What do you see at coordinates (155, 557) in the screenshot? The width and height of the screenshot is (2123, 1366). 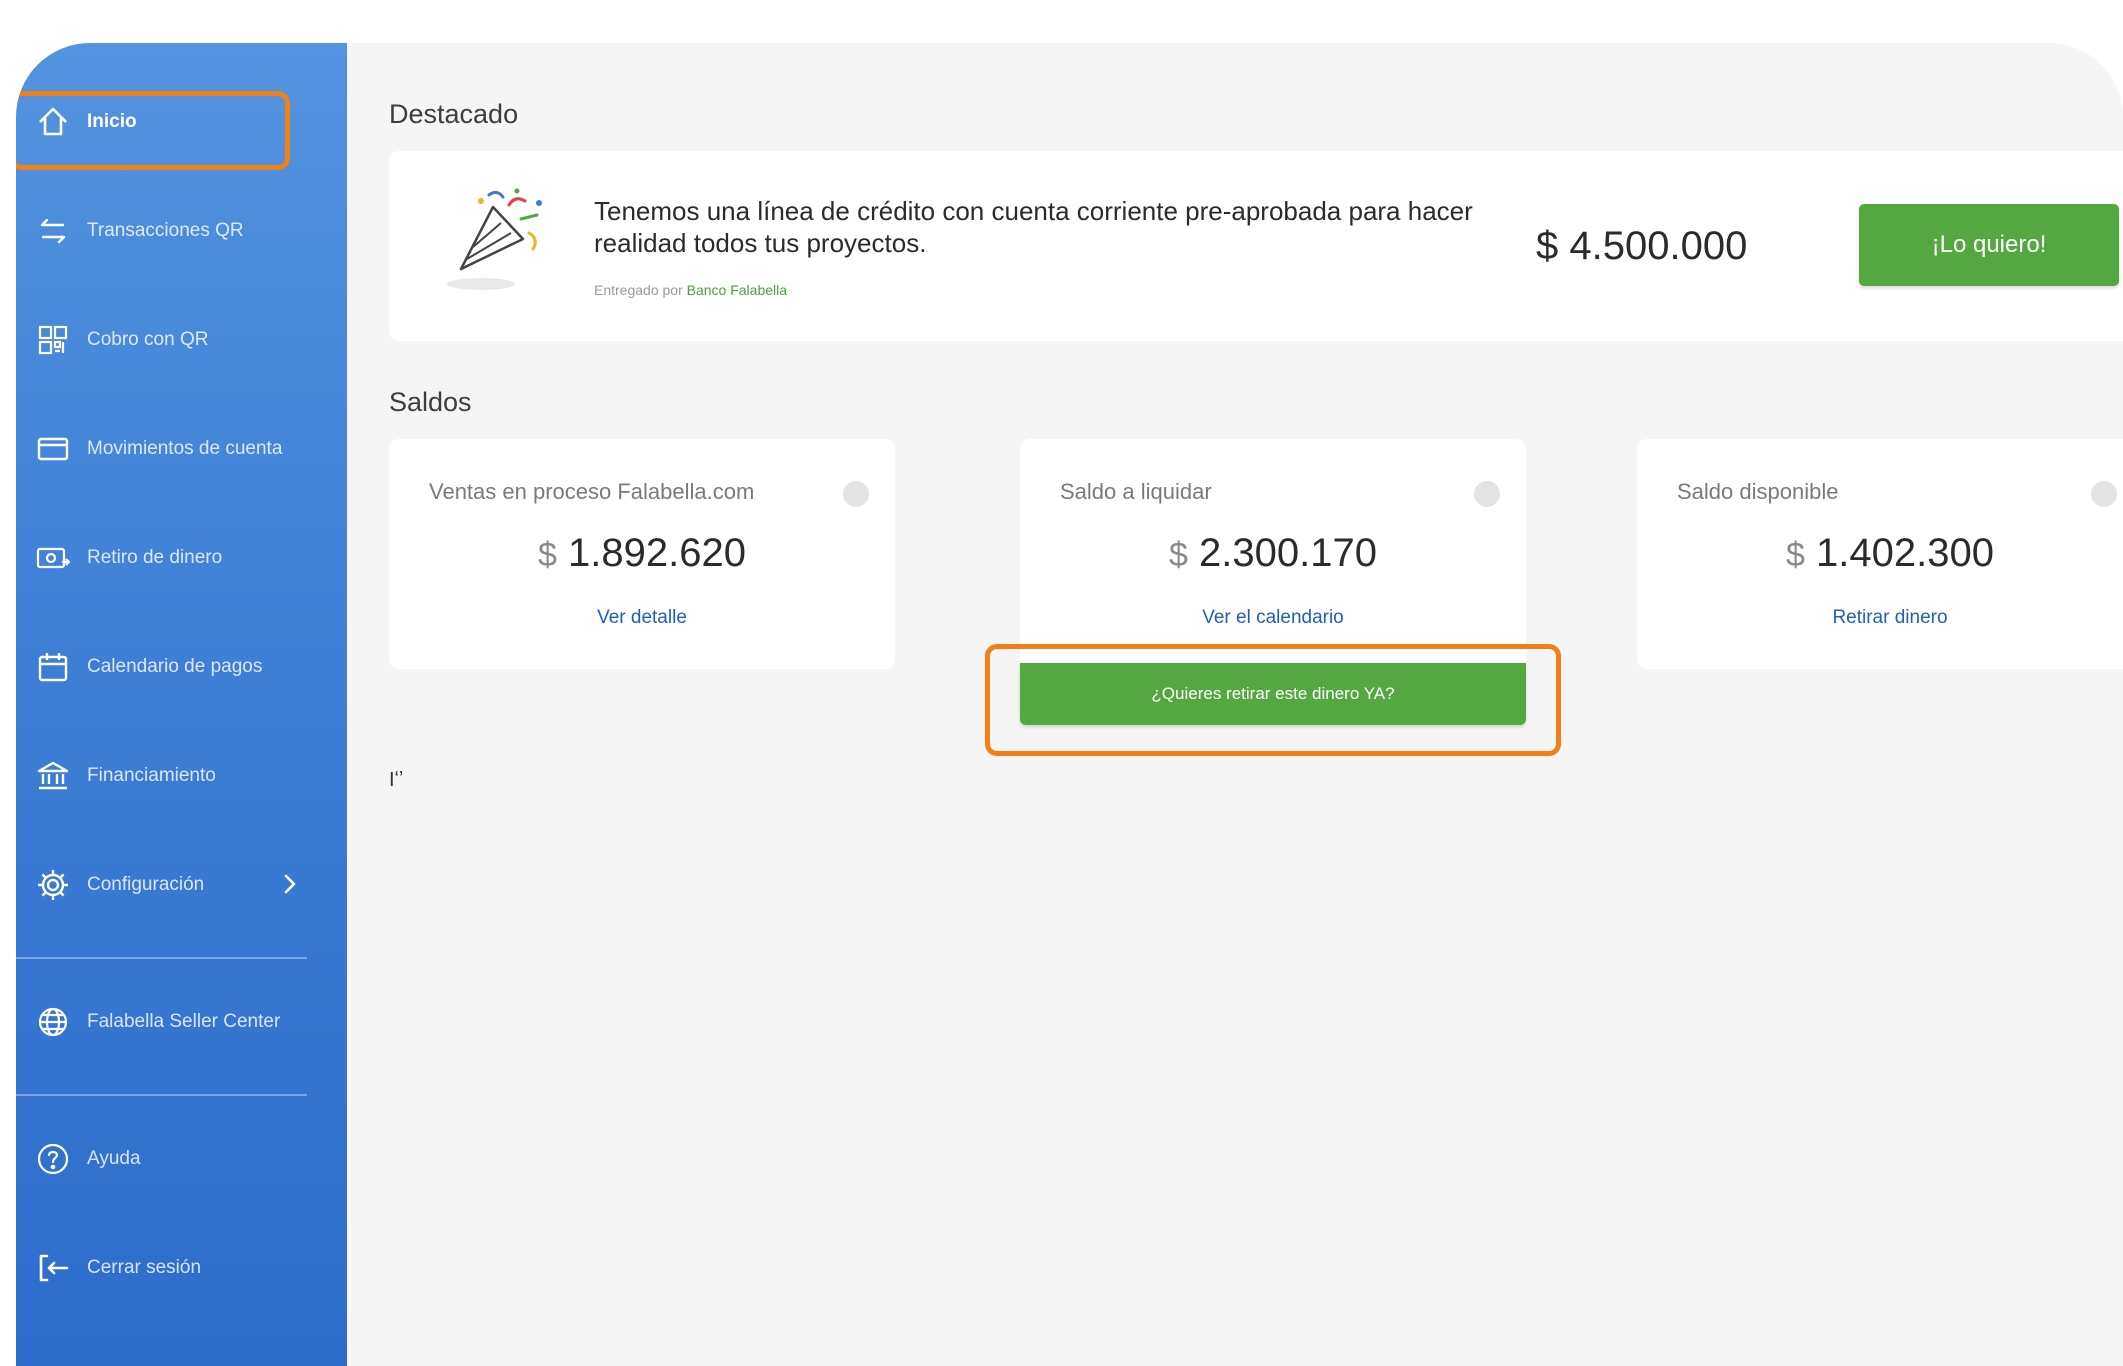 I see `sidebar-item-label: Retiro de dinero` at bounding box center [155, 557].